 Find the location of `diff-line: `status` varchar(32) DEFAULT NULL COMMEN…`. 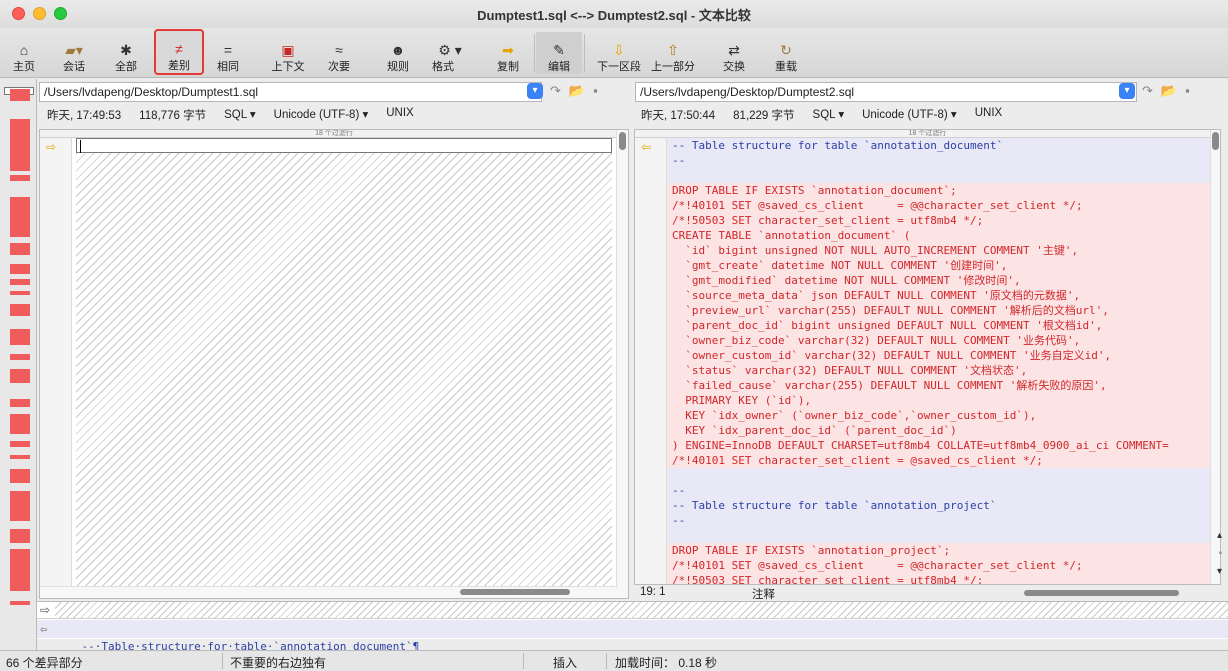

diff-line: `status` varchar(32) DEFAULT NULL COMMEN… is located at coordinates (938, 370).